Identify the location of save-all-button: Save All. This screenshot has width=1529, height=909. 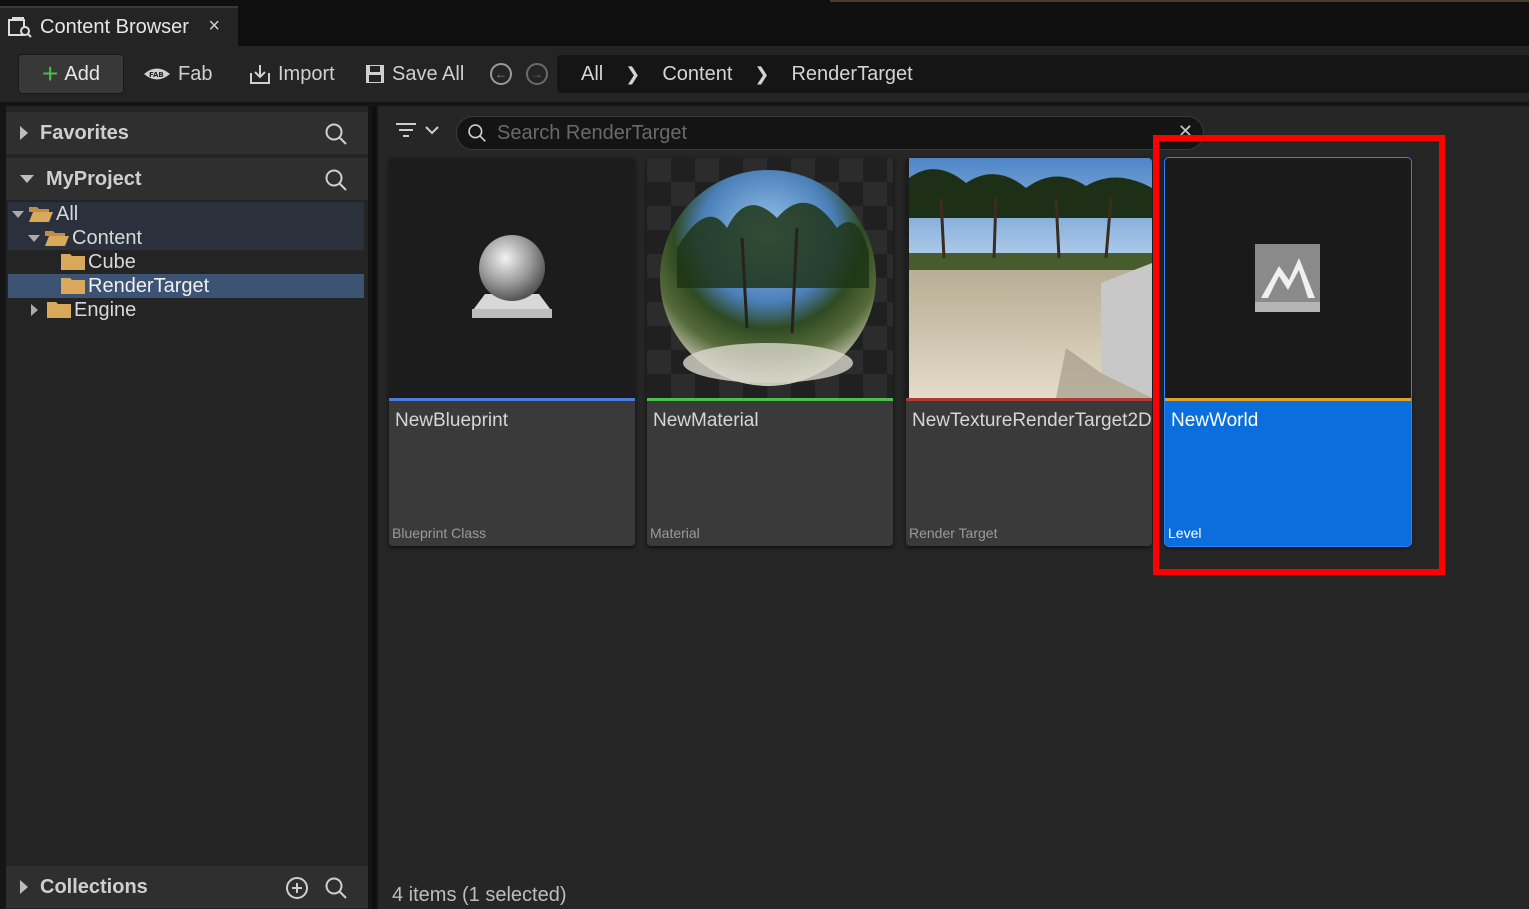
(414, 74).